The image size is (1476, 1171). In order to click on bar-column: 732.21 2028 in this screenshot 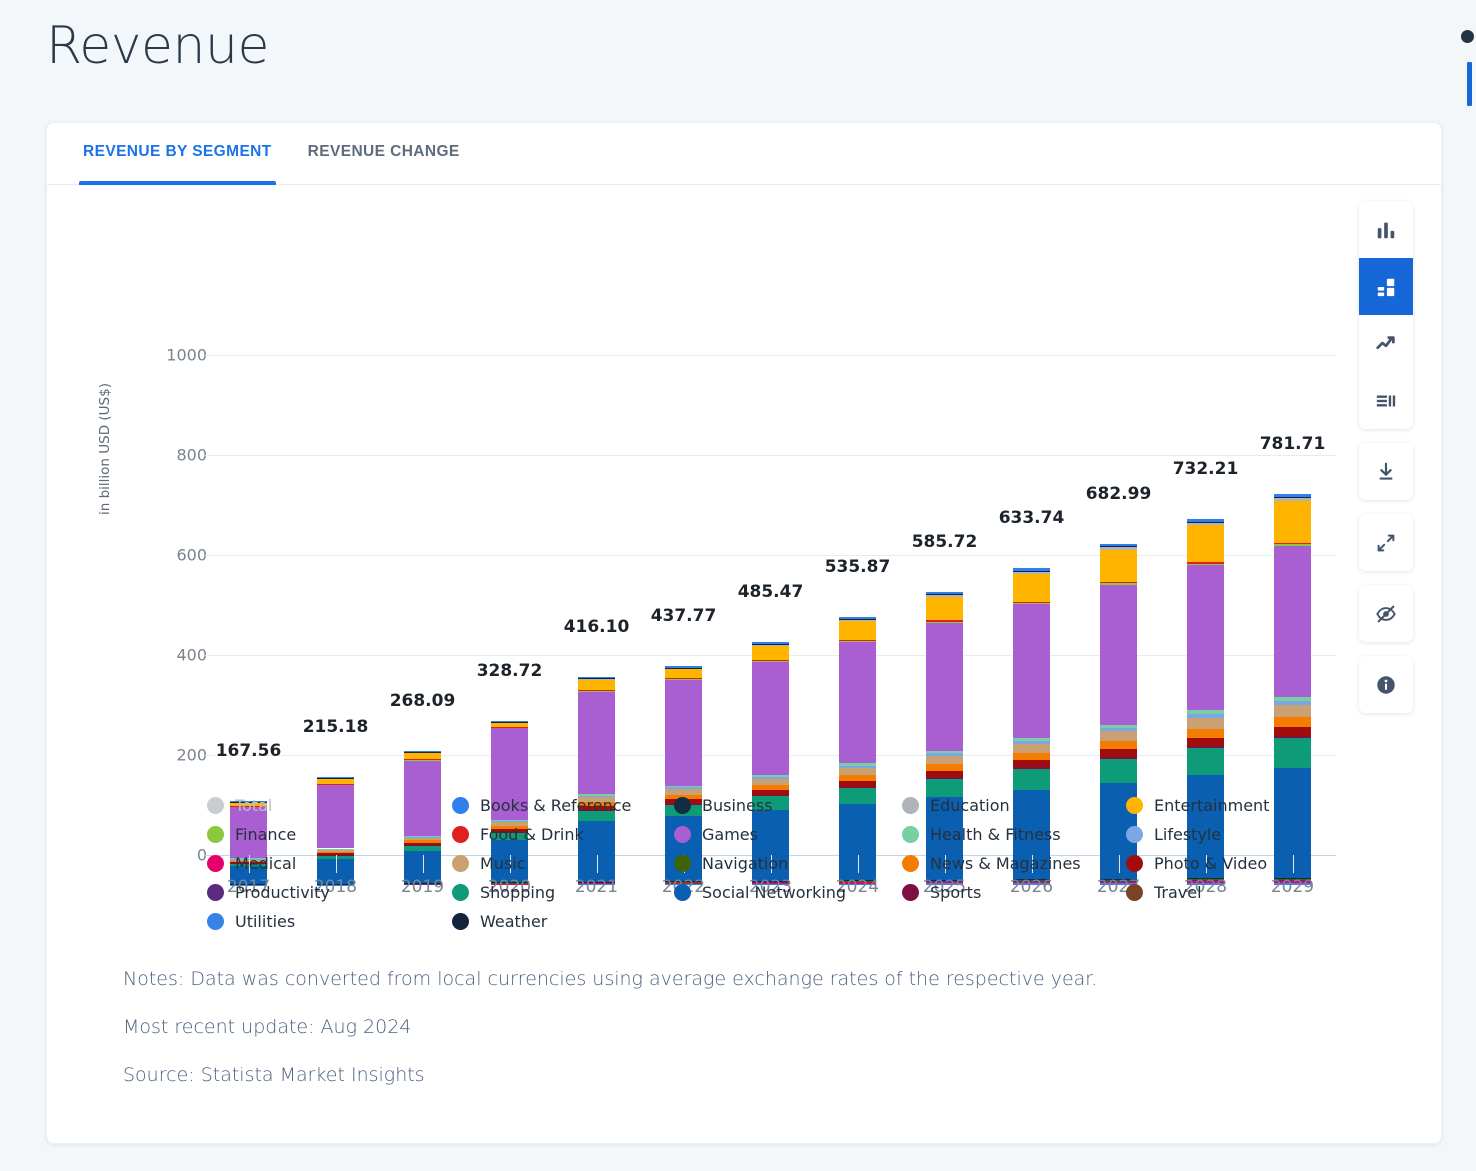, I will do `click(1205, 541)`.